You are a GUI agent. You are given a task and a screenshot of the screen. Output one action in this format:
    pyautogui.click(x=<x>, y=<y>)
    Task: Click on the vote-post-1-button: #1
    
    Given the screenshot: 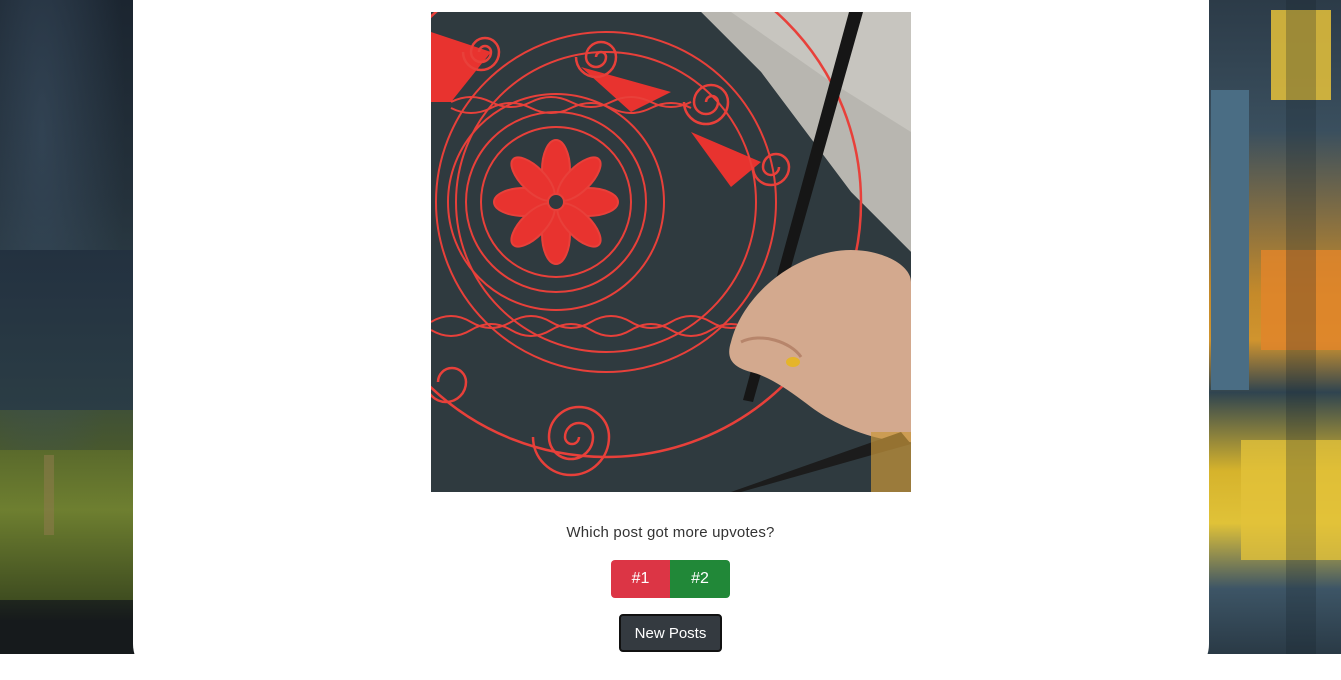 What is the action you would take?
    pyautogui.click(x=640, y=579)
    